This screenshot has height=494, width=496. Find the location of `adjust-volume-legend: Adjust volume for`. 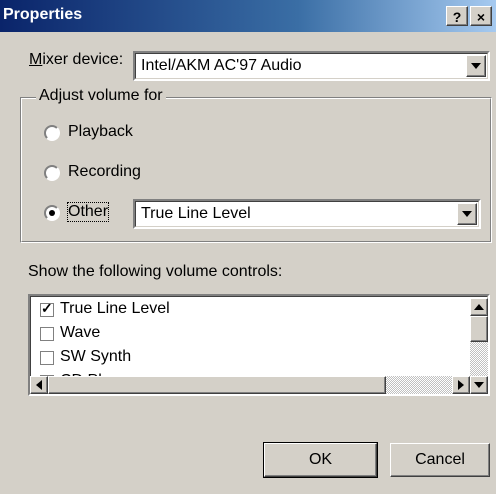

adjust-volume-legend: Adjust volume for is located at coordinates (101, 96).